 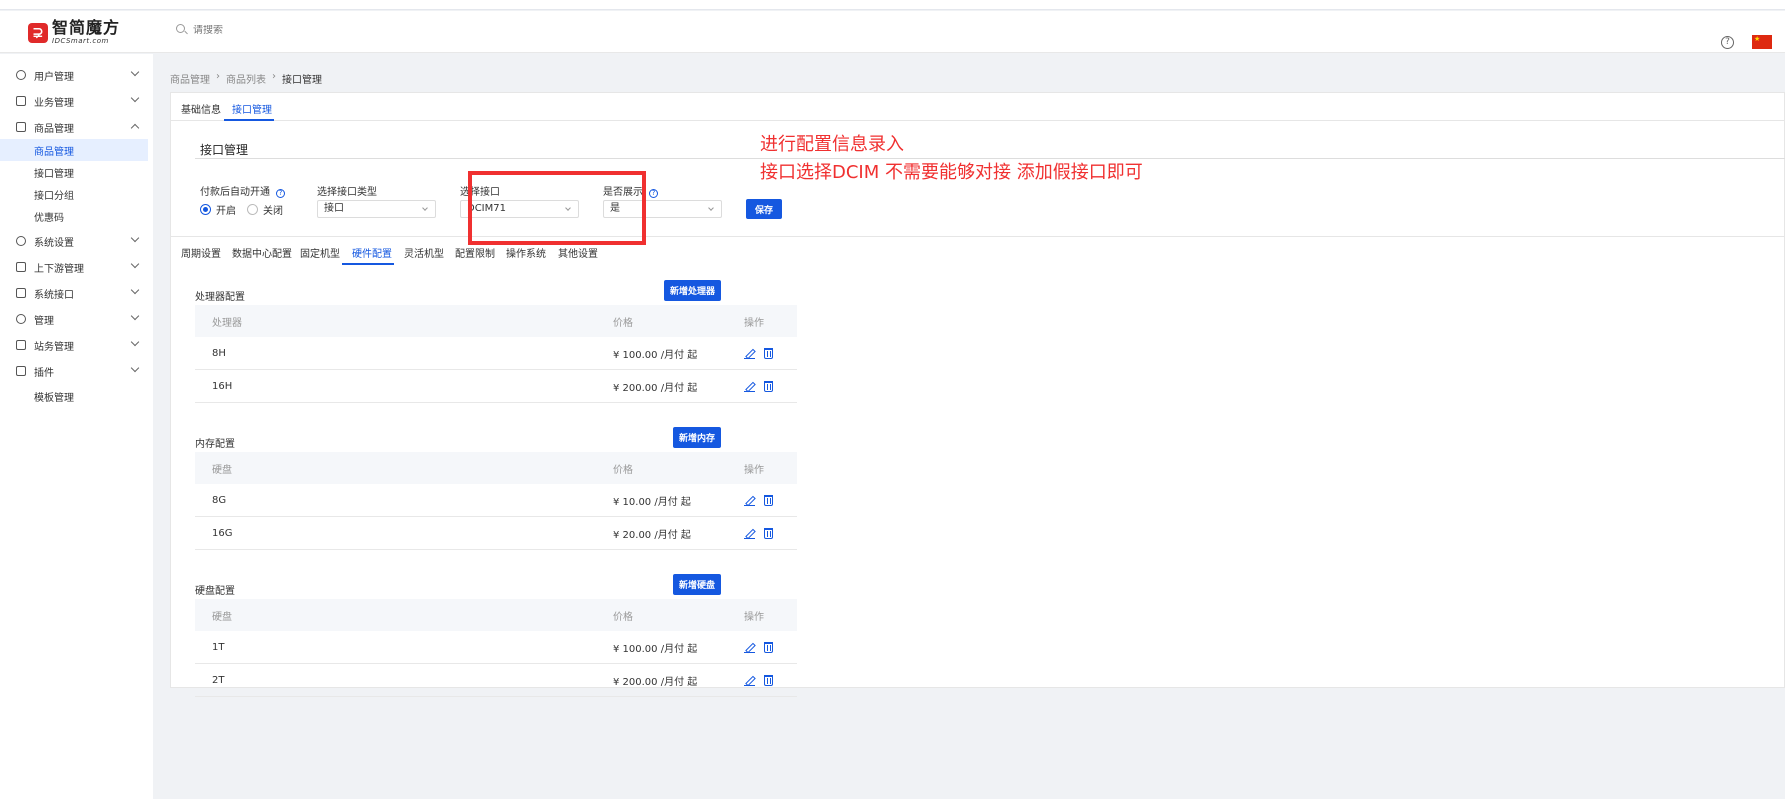 I want to click on sidebar-sub-goods-manage: 商品管理, so click(x=74, y=150).